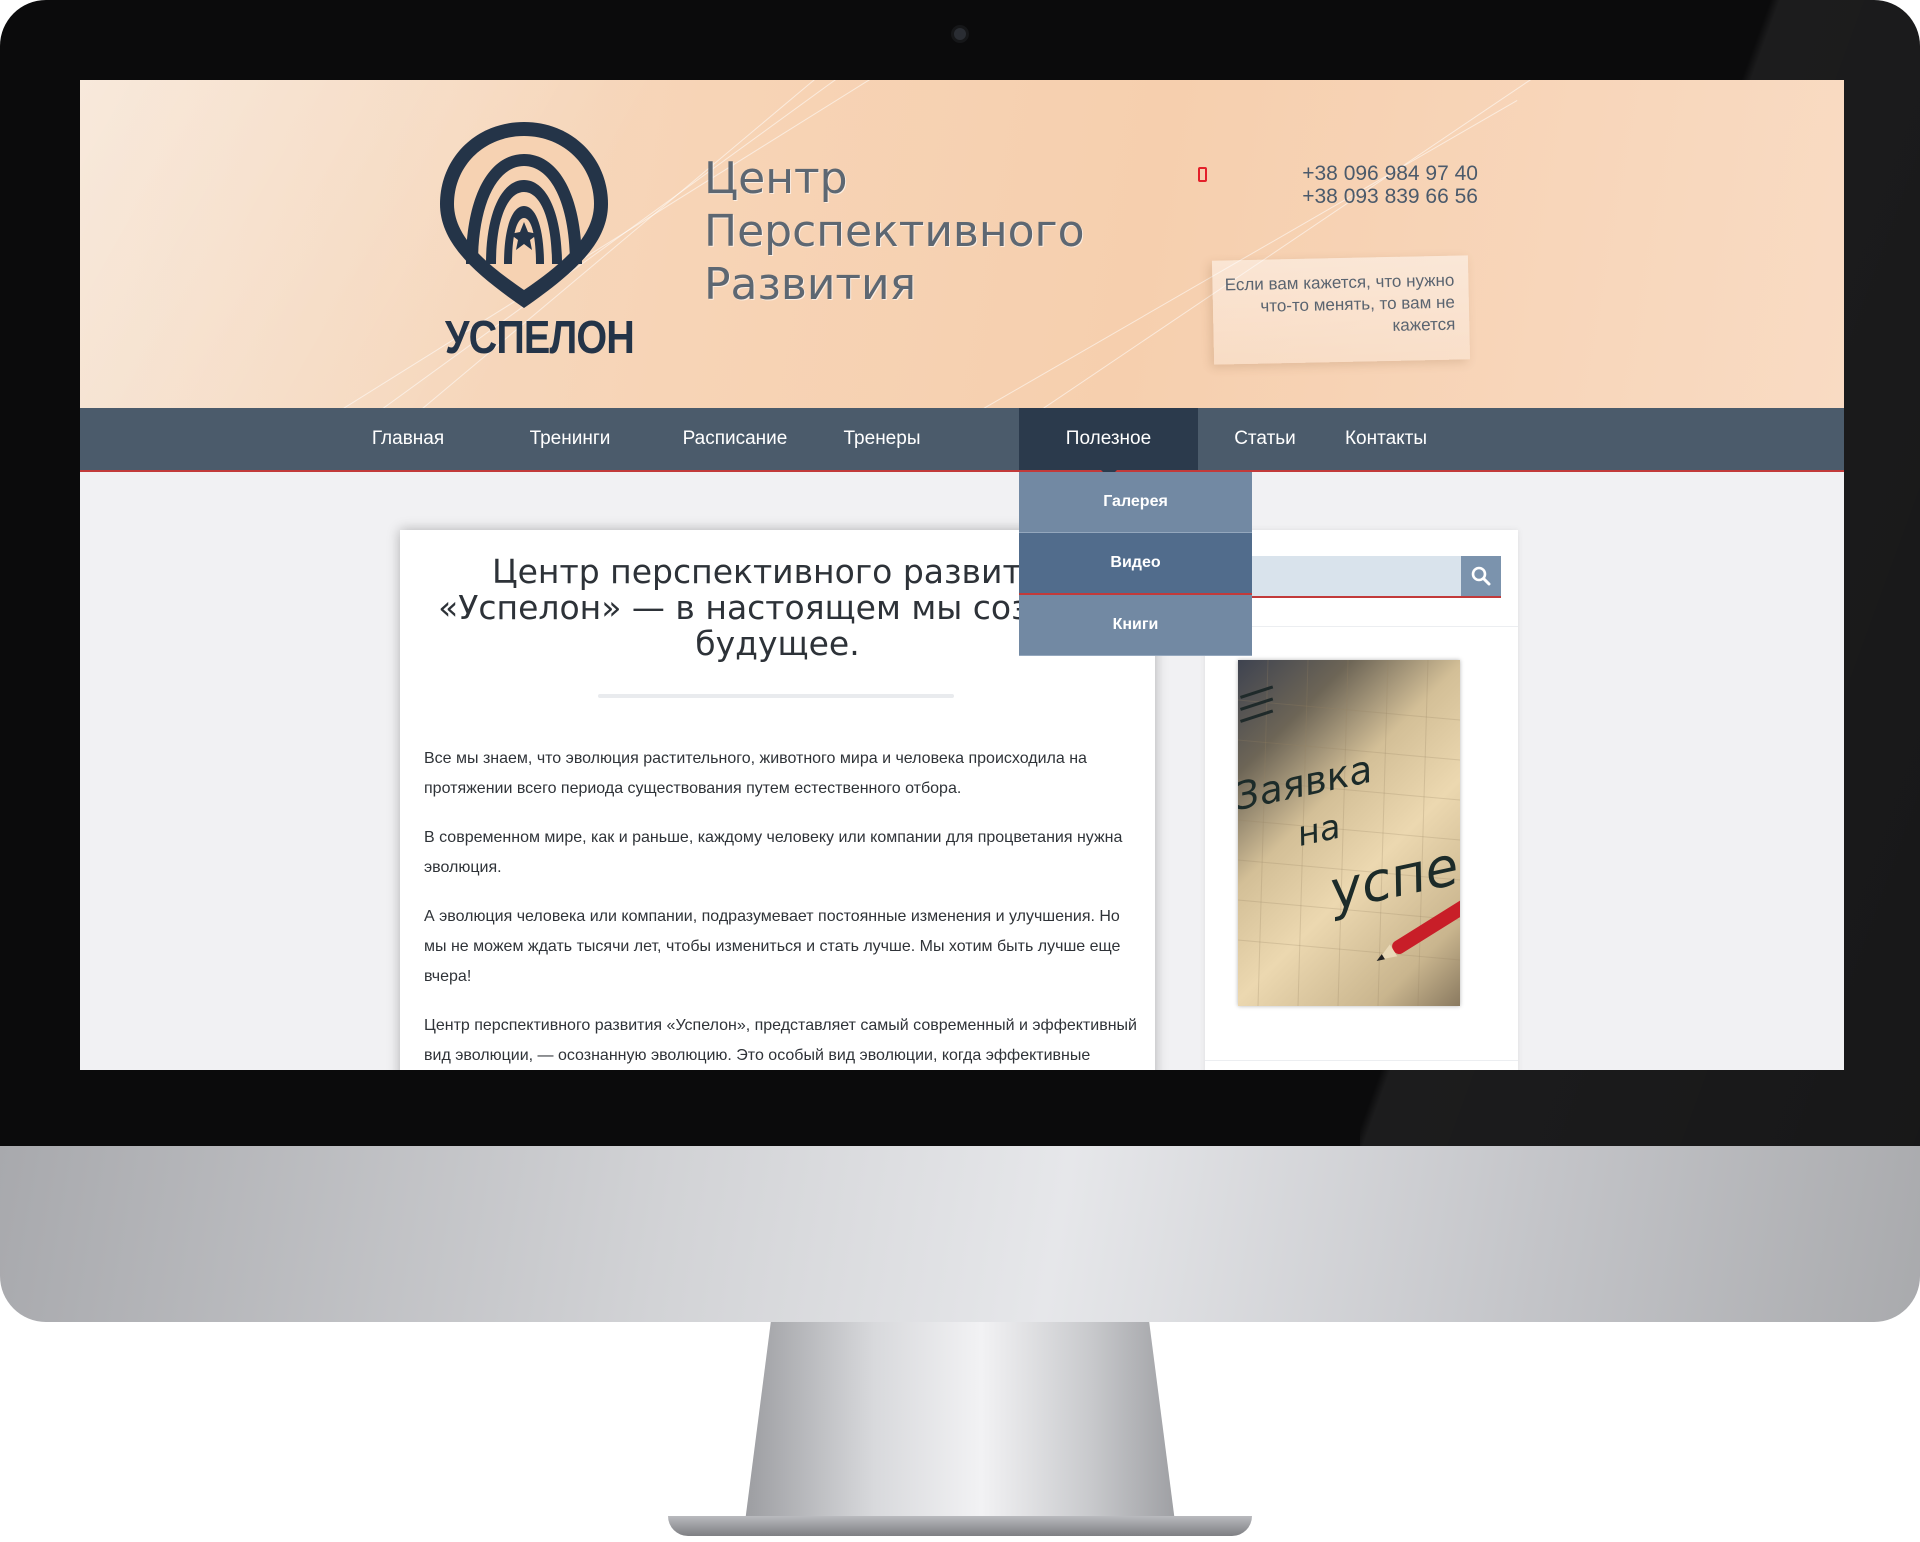 Image resolution: width=1920 pixels, height=1542 pixels. I want to click on handwritten-line: на, so click(1319, 831).